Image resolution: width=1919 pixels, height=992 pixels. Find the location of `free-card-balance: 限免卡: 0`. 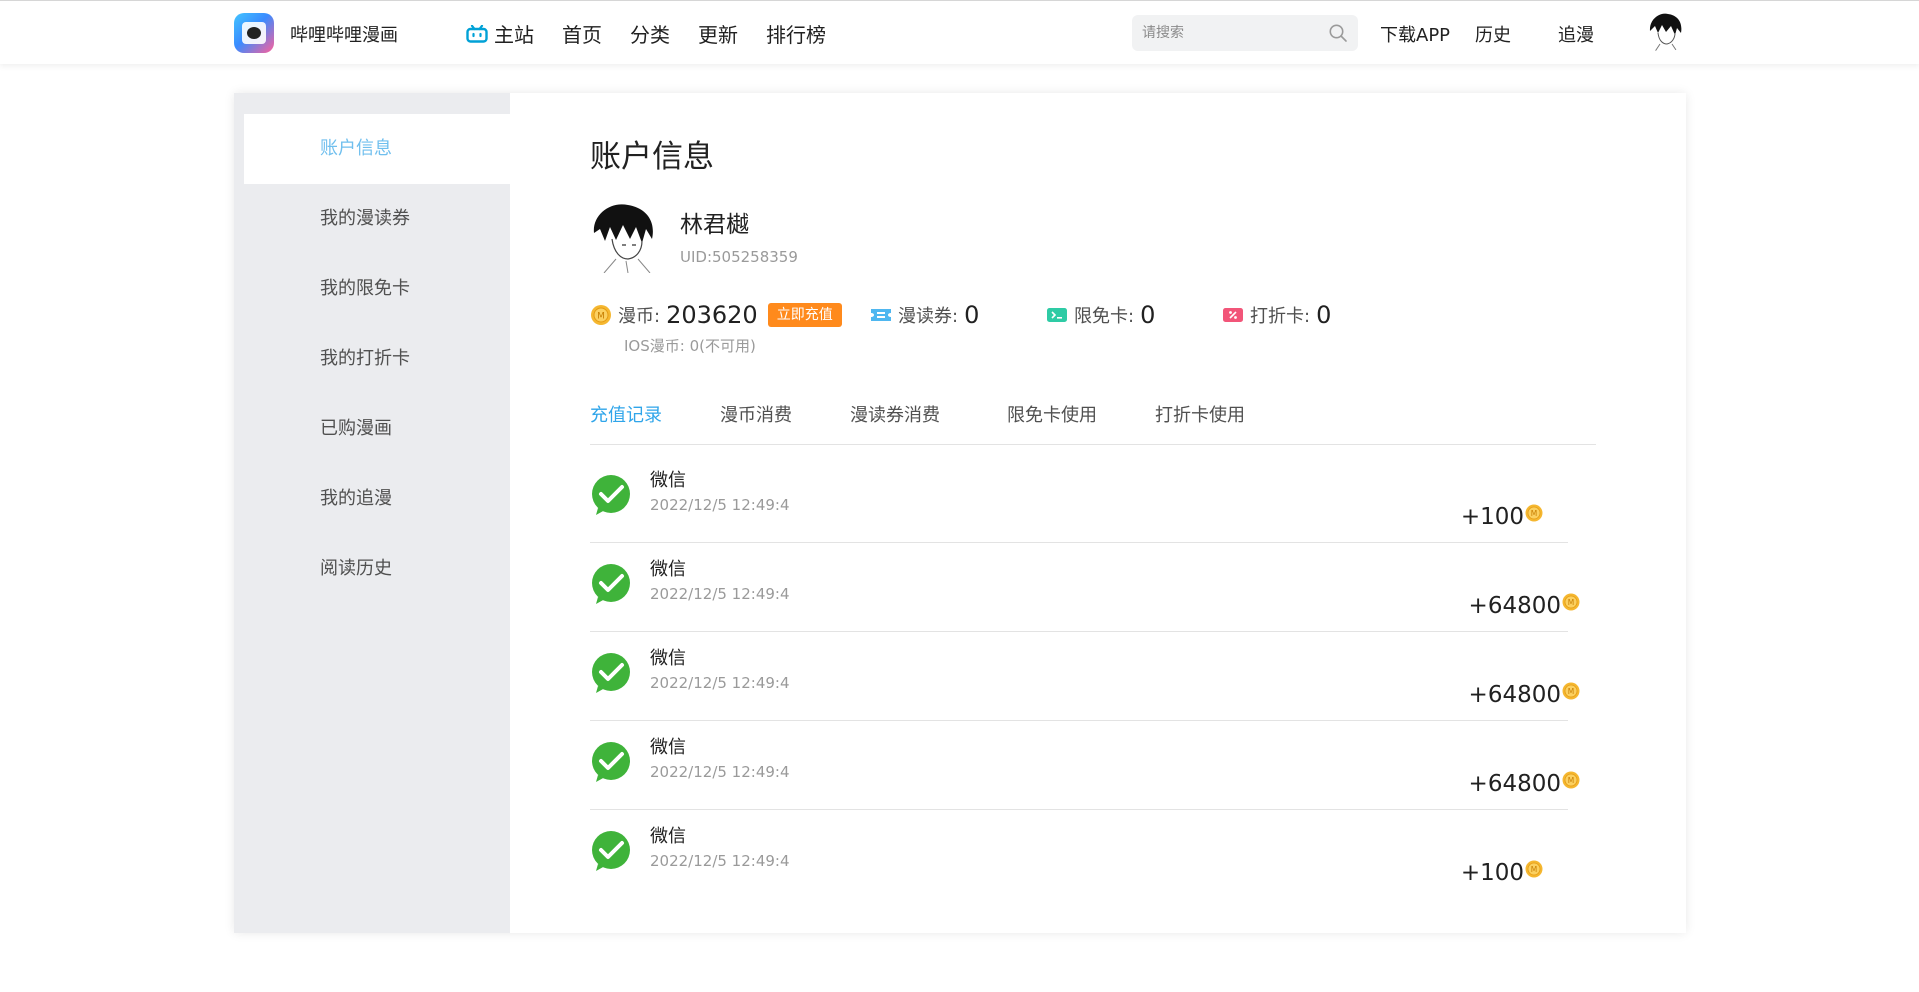

free-card-balance: 限免卡: 0 is located at coordinates (1100, 315).